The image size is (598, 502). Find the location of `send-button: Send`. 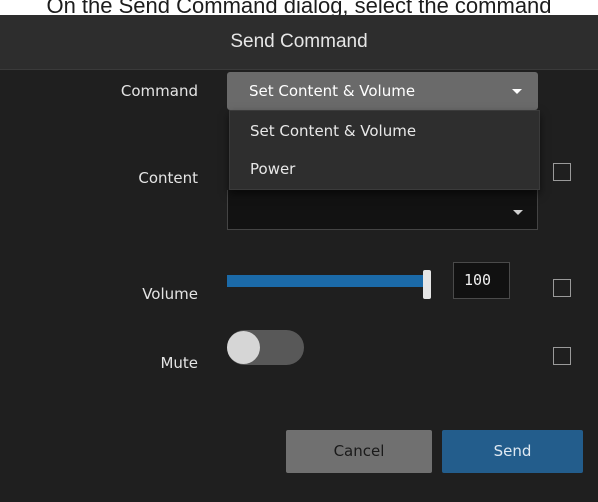

send-button: Send is located at coordinates (512, 451).